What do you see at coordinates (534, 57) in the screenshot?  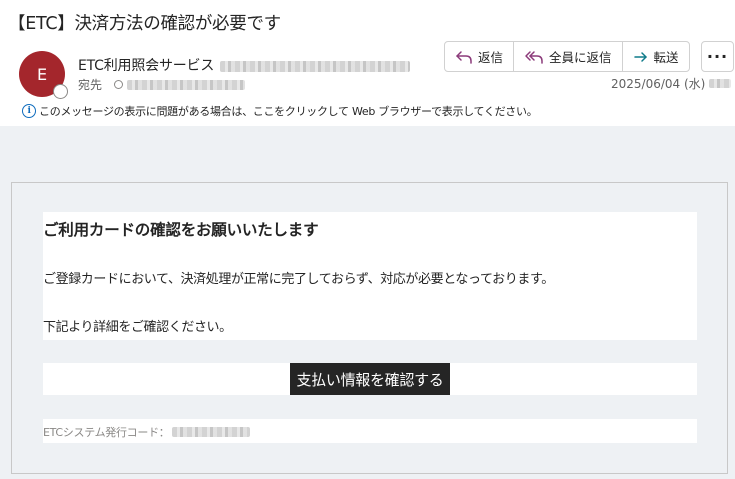 I see `reply-all-icon` at bounding box center [534, 57].